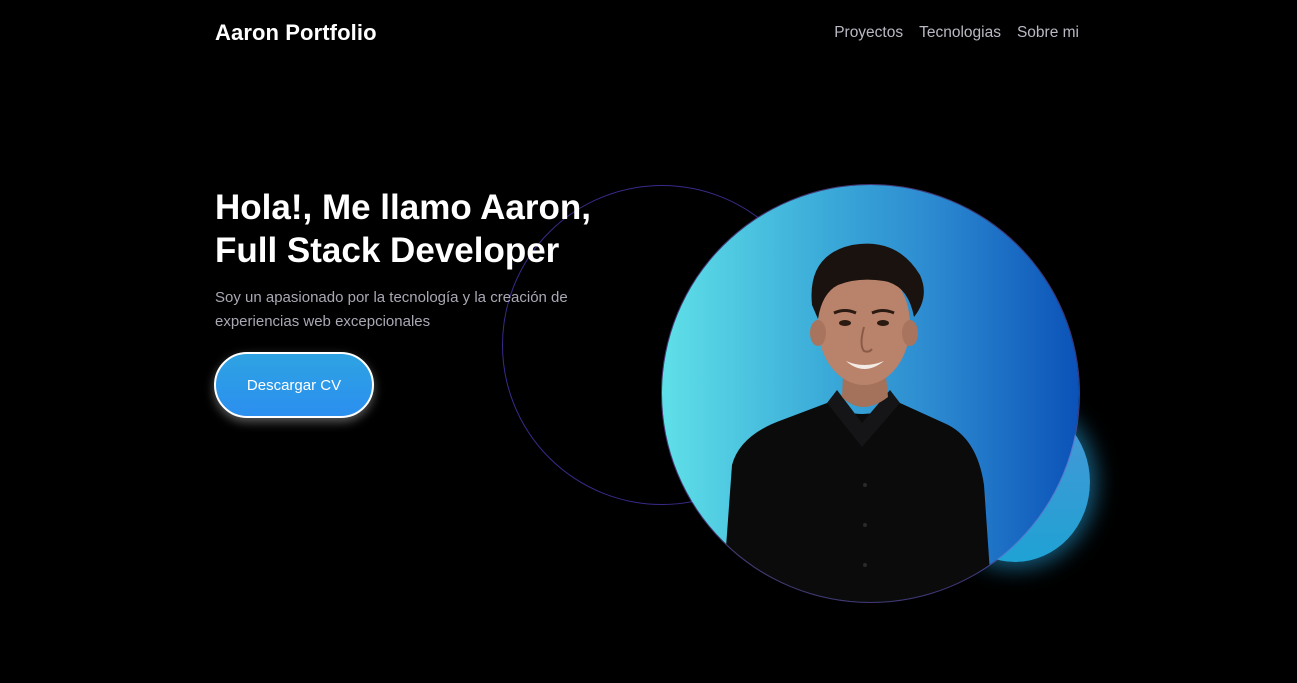  Describe the element at coordinates (868, 33) in the screenshot. I see `nav-link-proyectos: Proyectos` at that location.